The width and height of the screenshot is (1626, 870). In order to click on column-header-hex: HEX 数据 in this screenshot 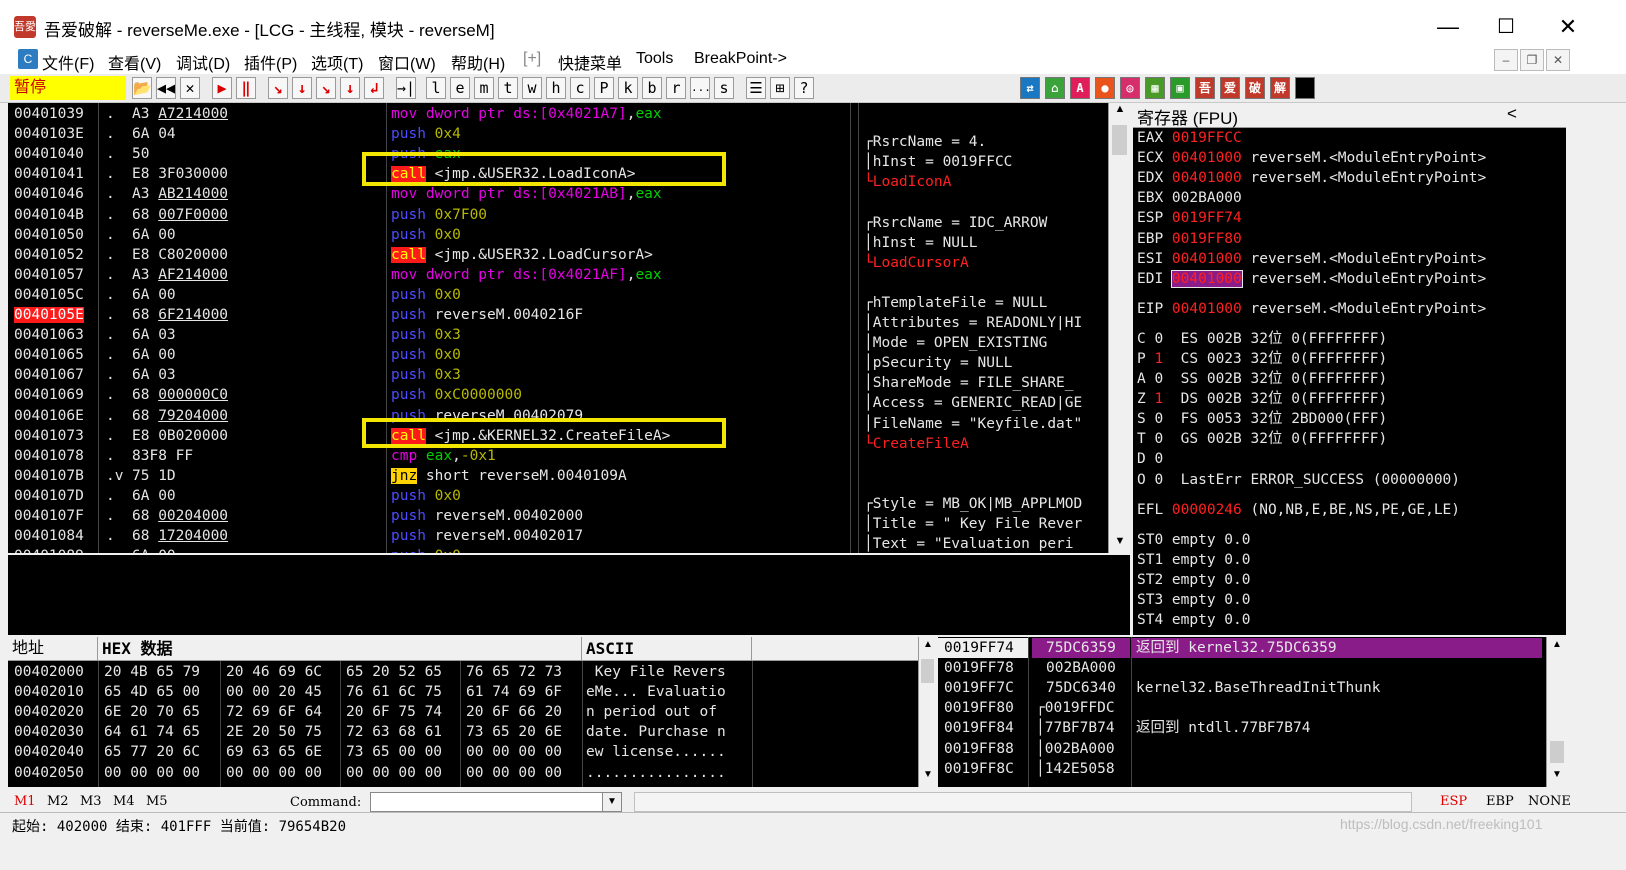, I will do `click(340, 649)`.